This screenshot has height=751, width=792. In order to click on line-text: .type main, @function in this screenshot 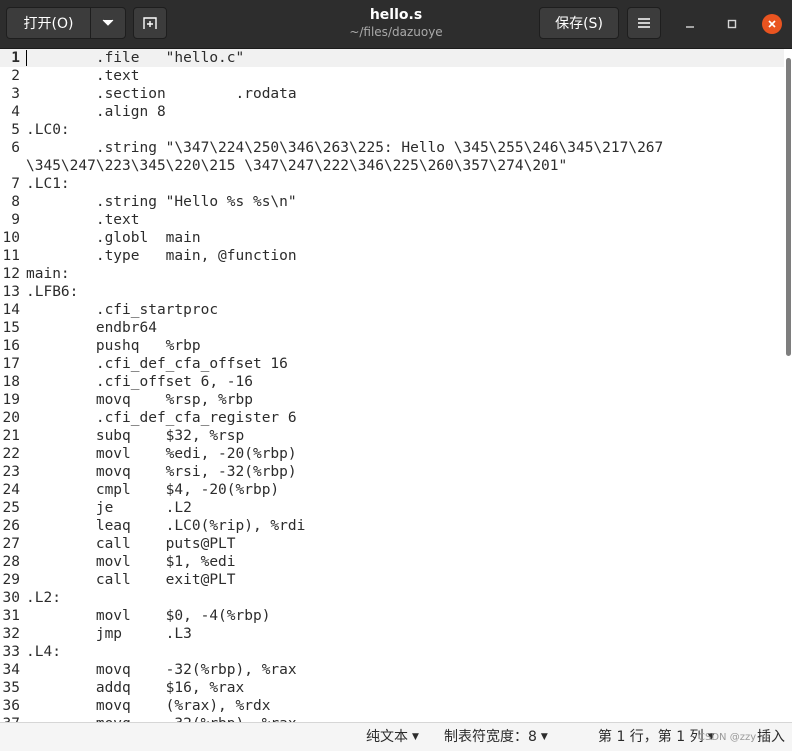, I will do `click(161, 256)`.